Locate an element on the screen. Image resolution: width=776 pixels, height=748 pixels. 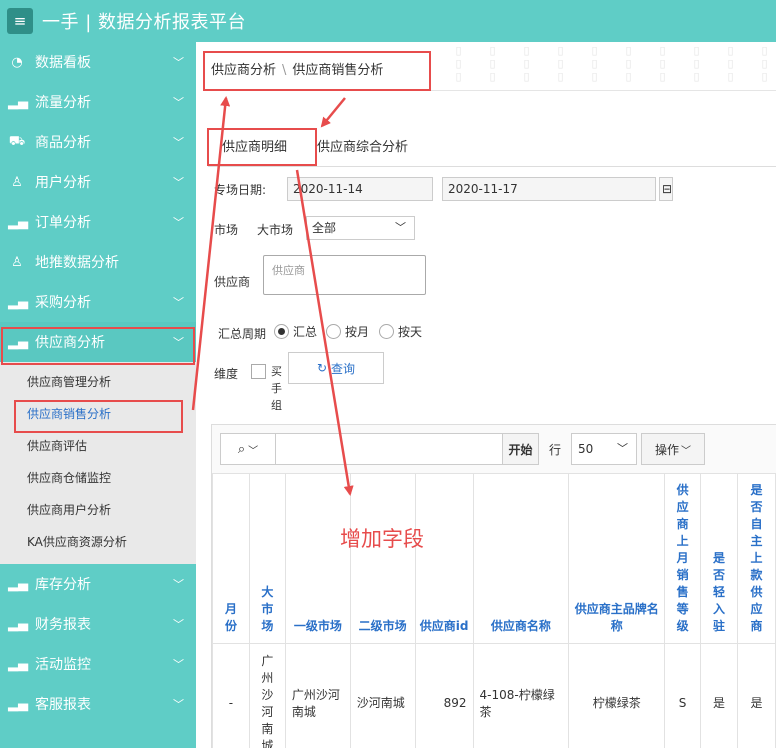
start-search-button: 开始 is located at coordinates (521, 449).